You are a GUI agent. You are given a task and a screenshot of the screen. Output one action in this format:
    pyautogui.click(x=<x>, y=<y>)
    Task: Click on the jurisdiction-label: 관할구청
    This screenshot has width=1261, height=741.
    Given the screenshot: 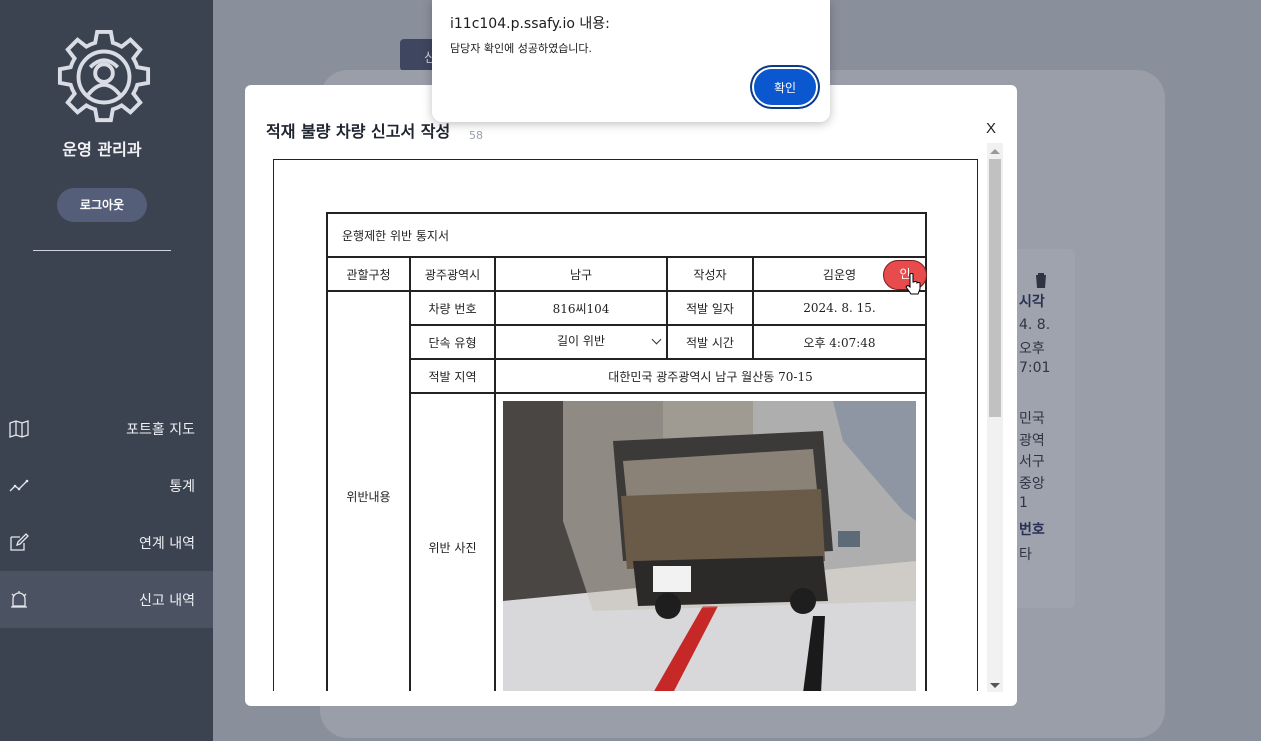 What is the action you would take?
    pyautogui.click(x=368, y=274)
    